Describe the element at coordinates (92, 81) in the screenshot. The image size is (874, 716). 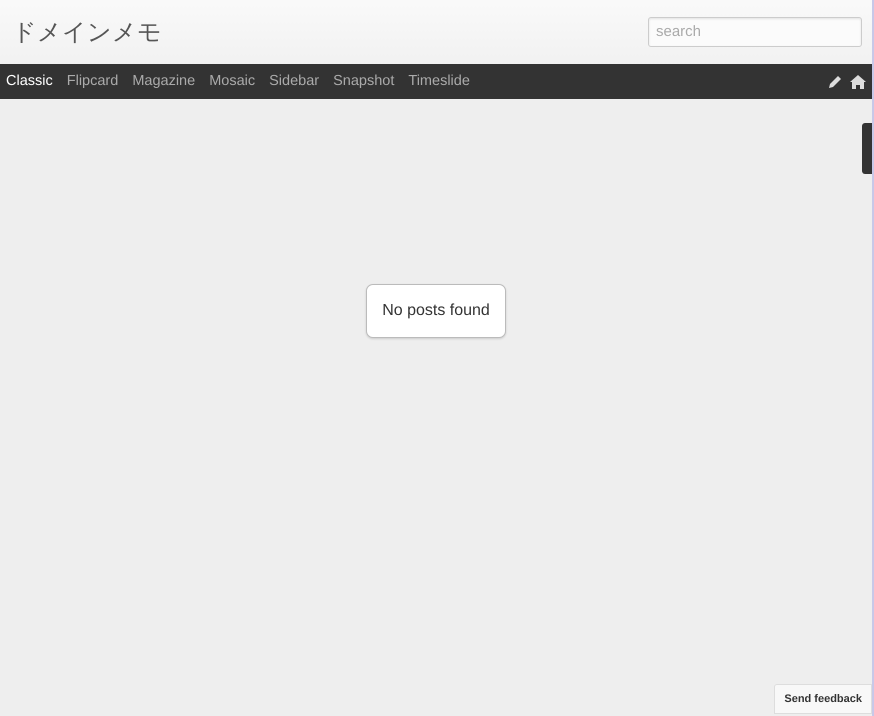
I see `nav-link: Flipcard` at that location.